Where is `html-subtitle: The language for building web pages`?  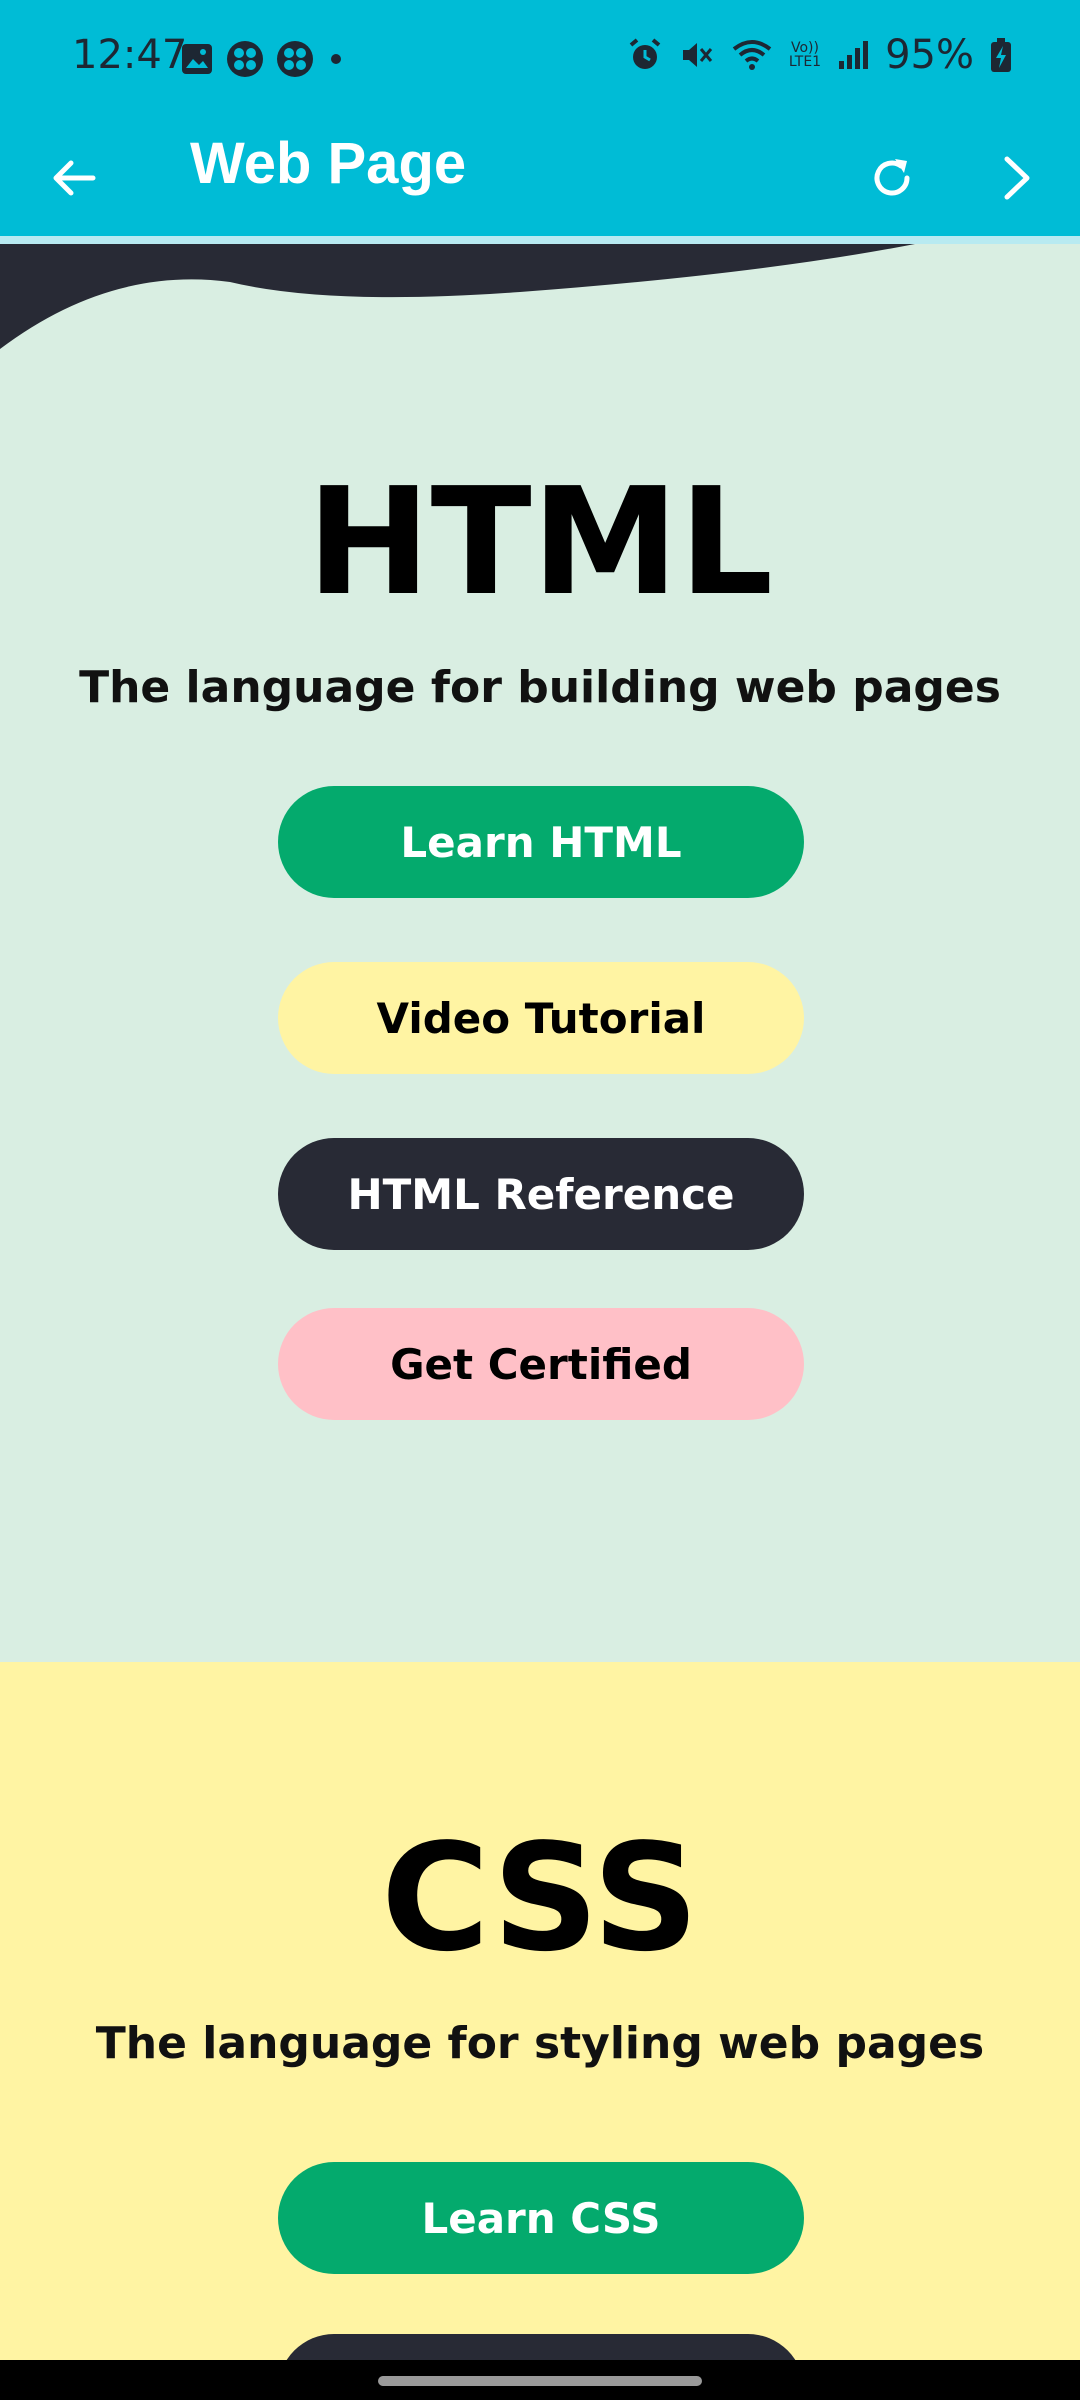 html-subtitle: The language for building web pages is located at coordinates (540, 687).